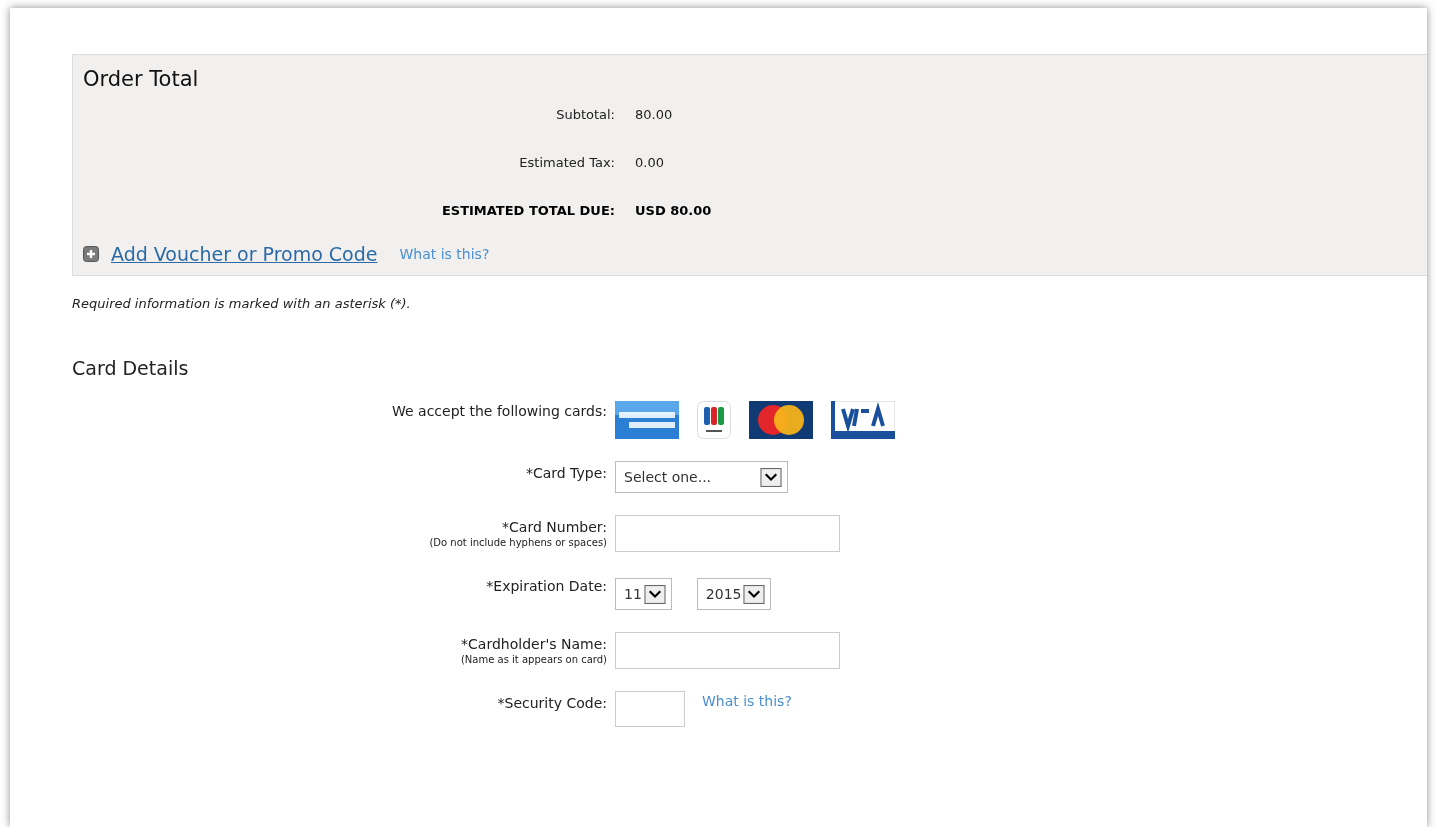 This screenshot has height=827, width=1439. Describe the element at coordinates (546, 585) in the screenshot. I see `field-label: *Expiration Date:` at that location.